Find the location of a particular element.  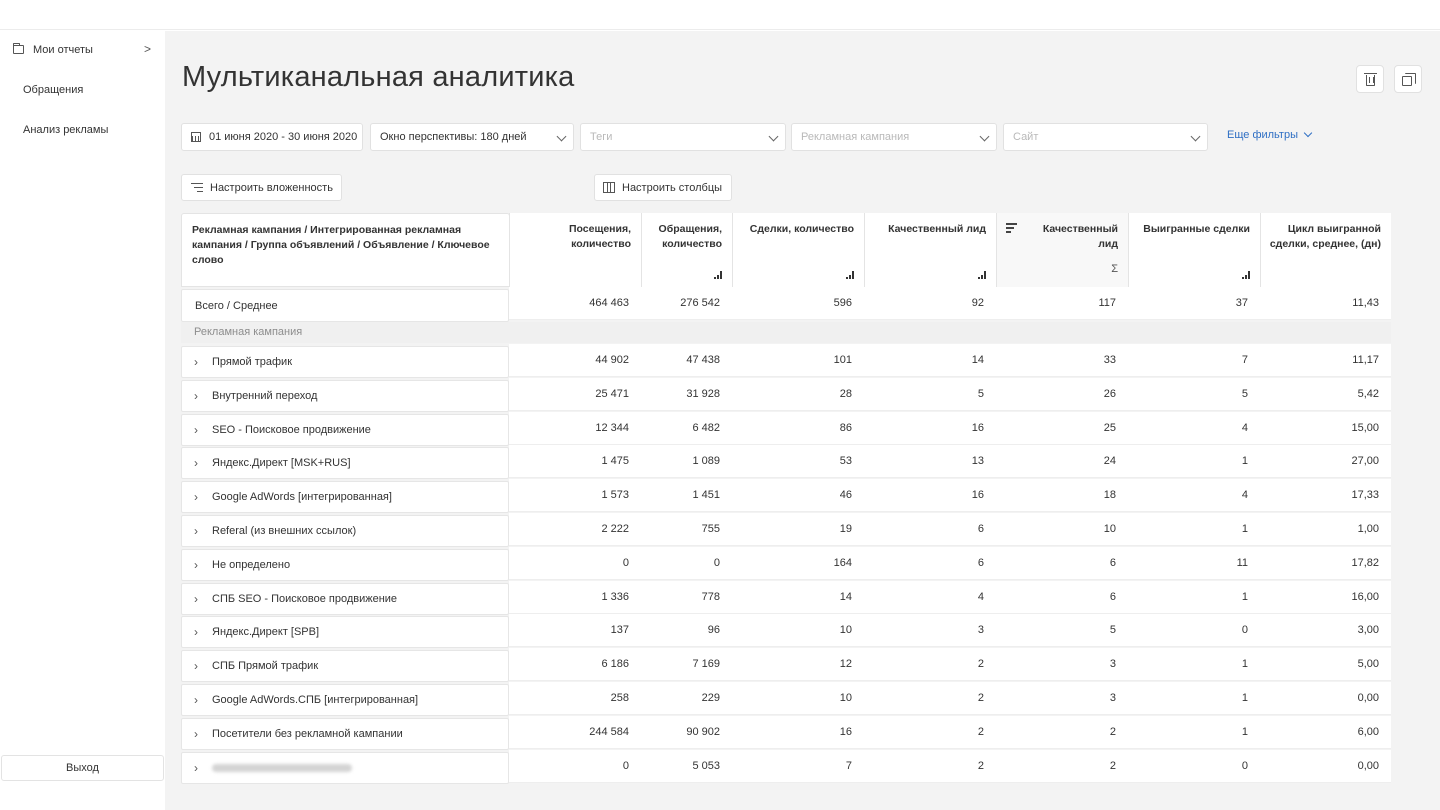

table-row: › Внутренний переход is located at coordinates (345, 395).